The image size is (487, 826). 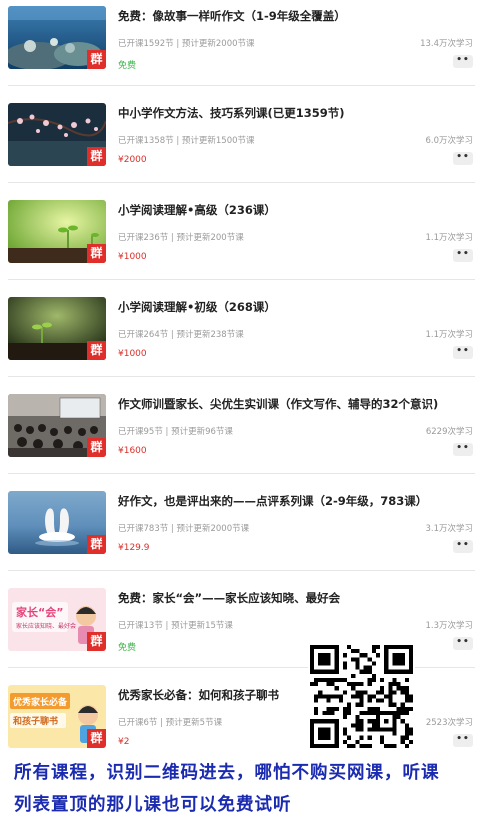 I want to click on course-thumbnail: 优秀家长必备 和孩子聊书 群, so click(x=57, y=716).